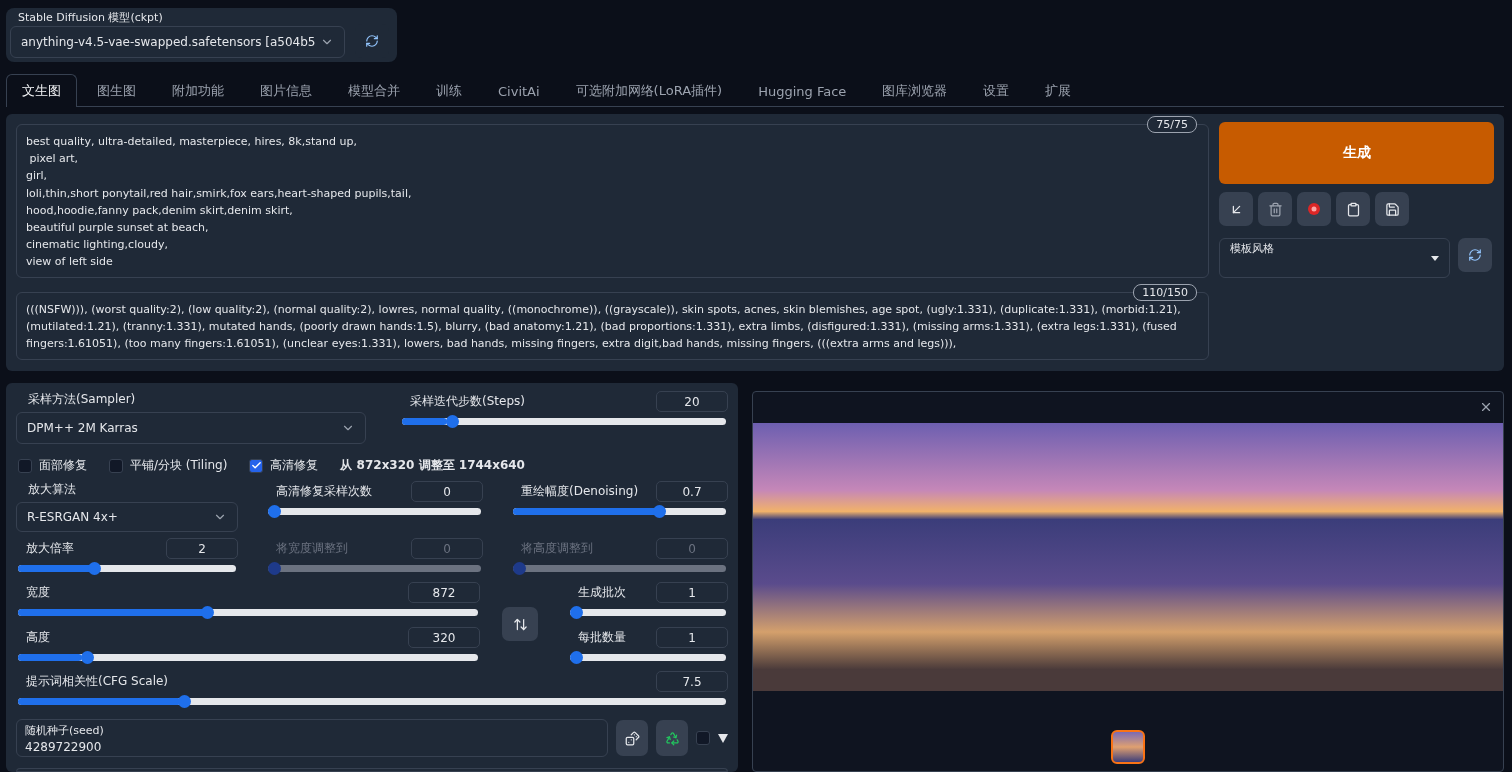 The image size is (1512, 772). I want to click on dice-button, so click(632, 738).